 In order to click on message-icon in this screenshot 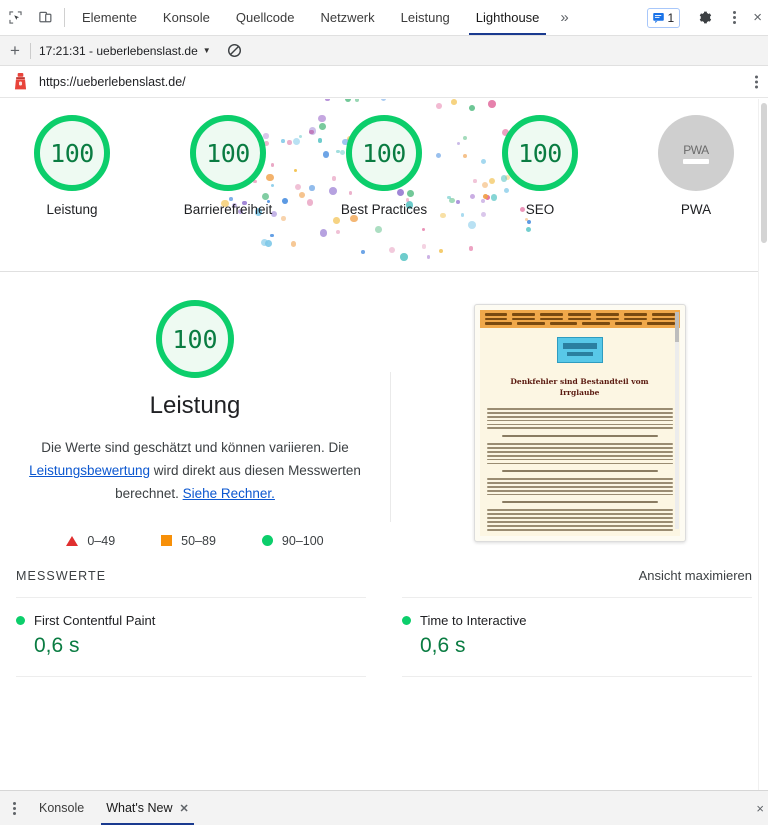, I will do `click(658, 18)`.